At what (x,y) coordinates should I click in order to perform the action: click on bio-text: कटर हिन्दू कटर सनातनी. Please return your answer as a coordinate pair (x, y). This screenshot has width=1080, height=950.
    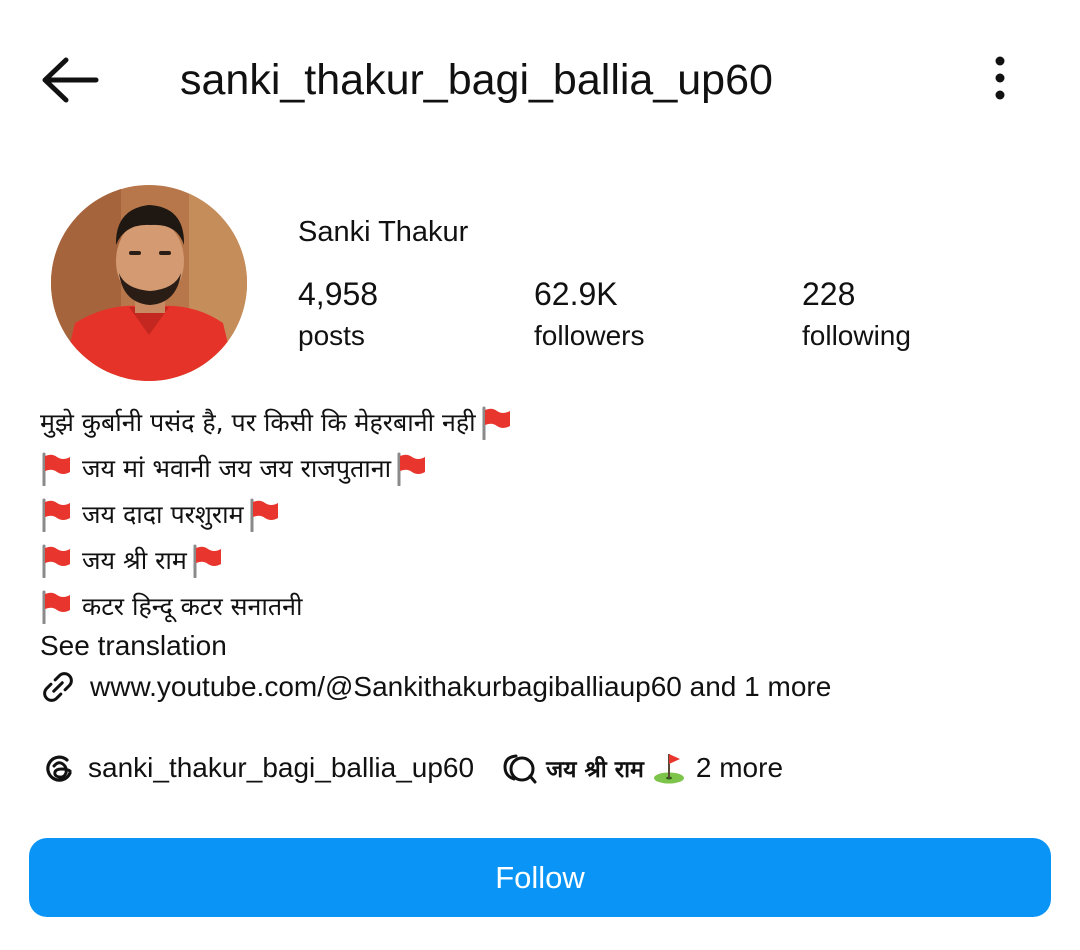
    Looking at the image, I should click on (192, 606).